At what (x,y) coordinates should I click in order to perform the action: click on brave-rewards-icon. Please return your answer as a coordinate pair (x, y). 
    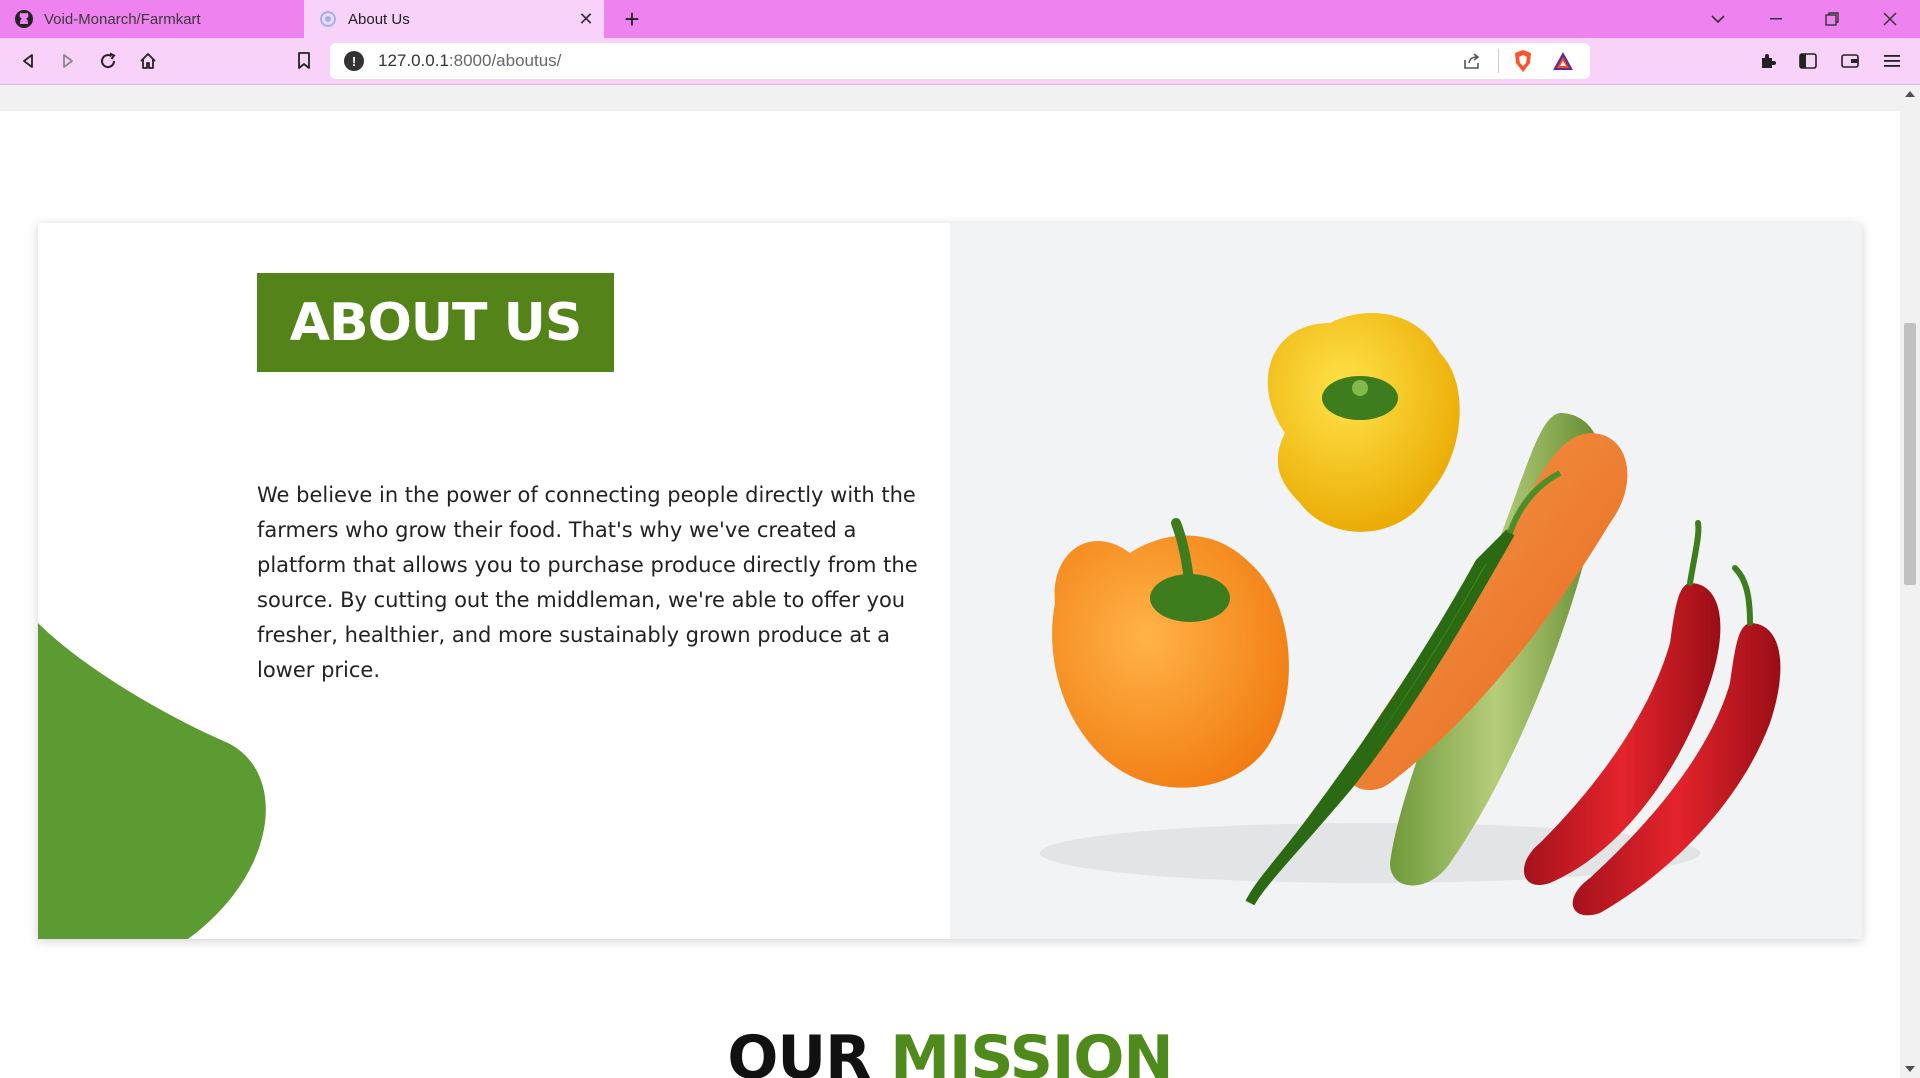
    Looking at the image, I should click on (1563, 63).